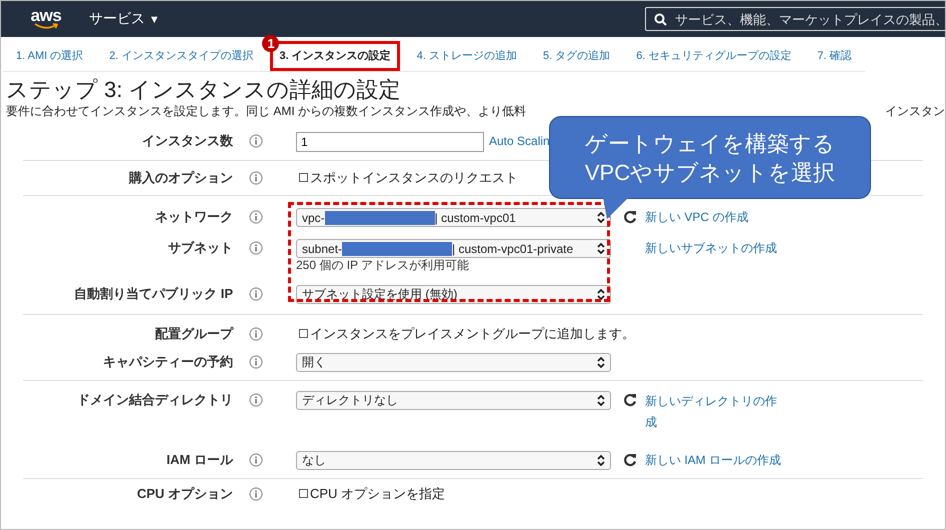  I want to click on dropdown-select: subnet- | custom-vpc01-private, so click(453, 248).